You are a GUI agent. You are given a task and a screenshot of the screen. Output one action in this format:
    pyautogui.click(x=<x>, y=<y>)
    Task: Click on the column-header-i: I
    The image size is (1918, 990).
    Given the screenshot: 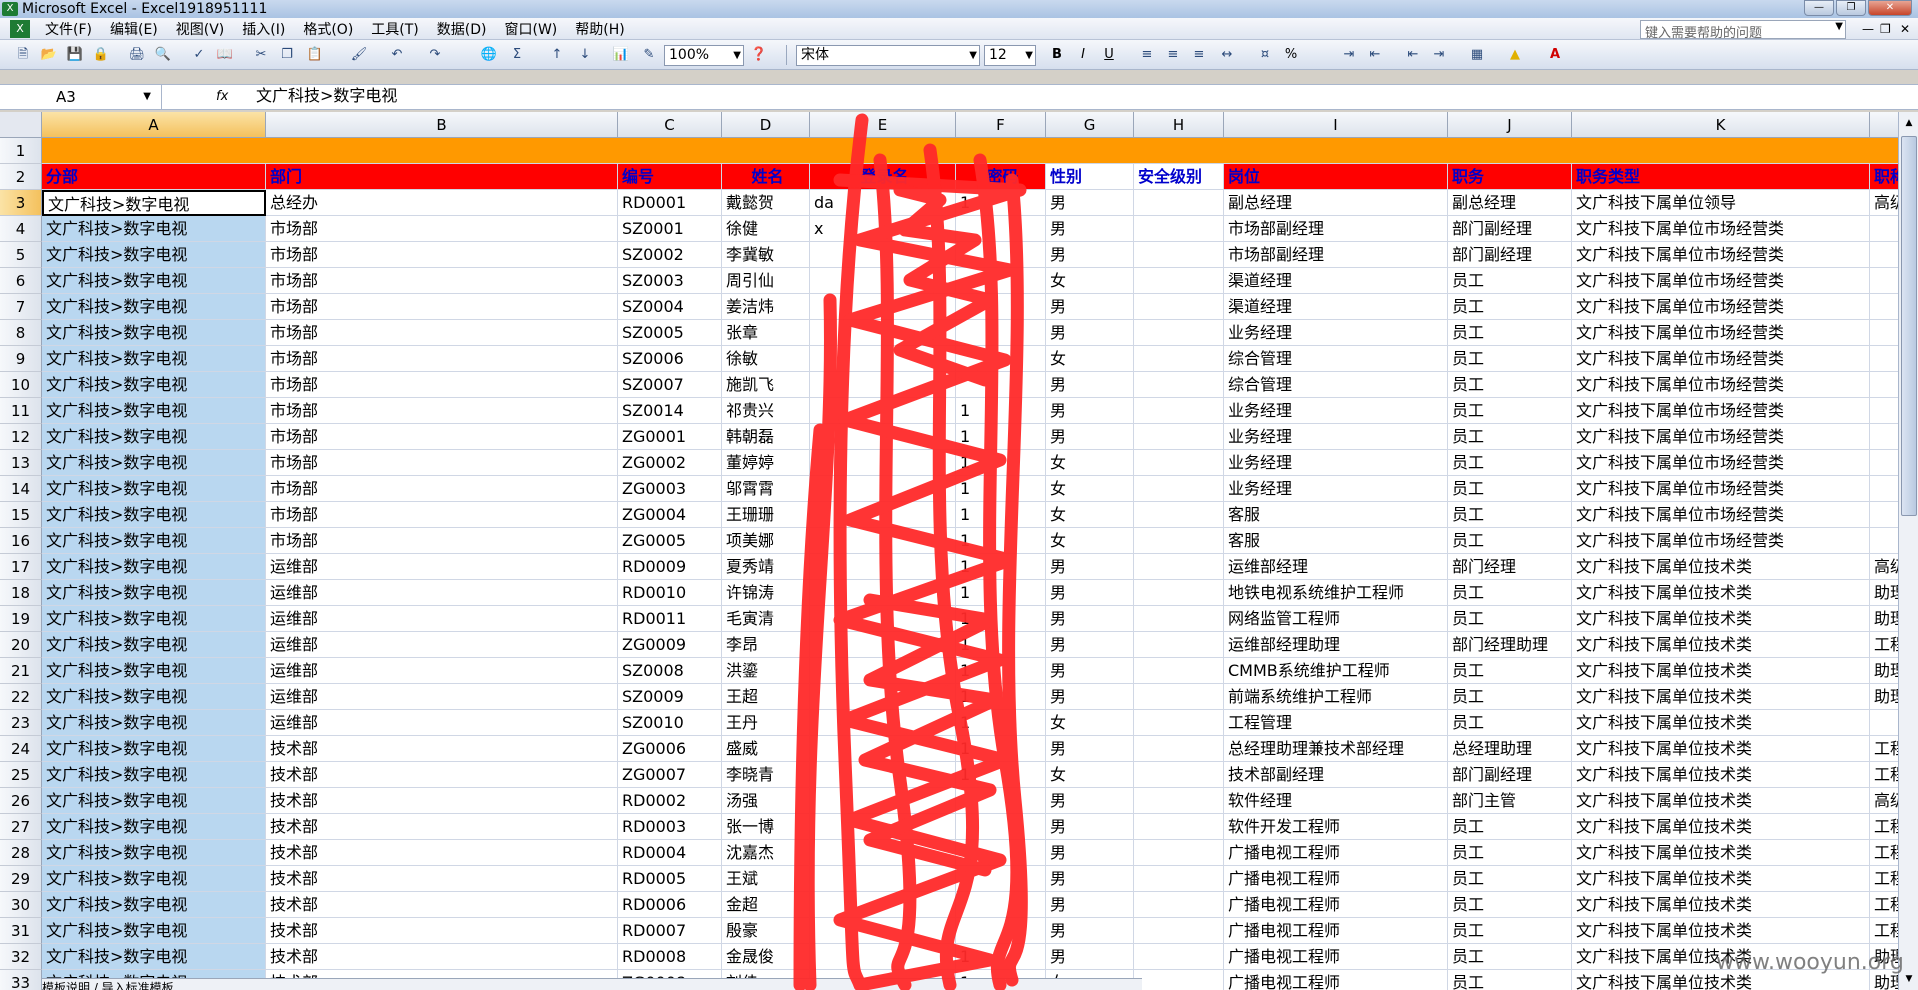 What is the action you would take?
    pyautogui.click(x=1336, y=125)
    